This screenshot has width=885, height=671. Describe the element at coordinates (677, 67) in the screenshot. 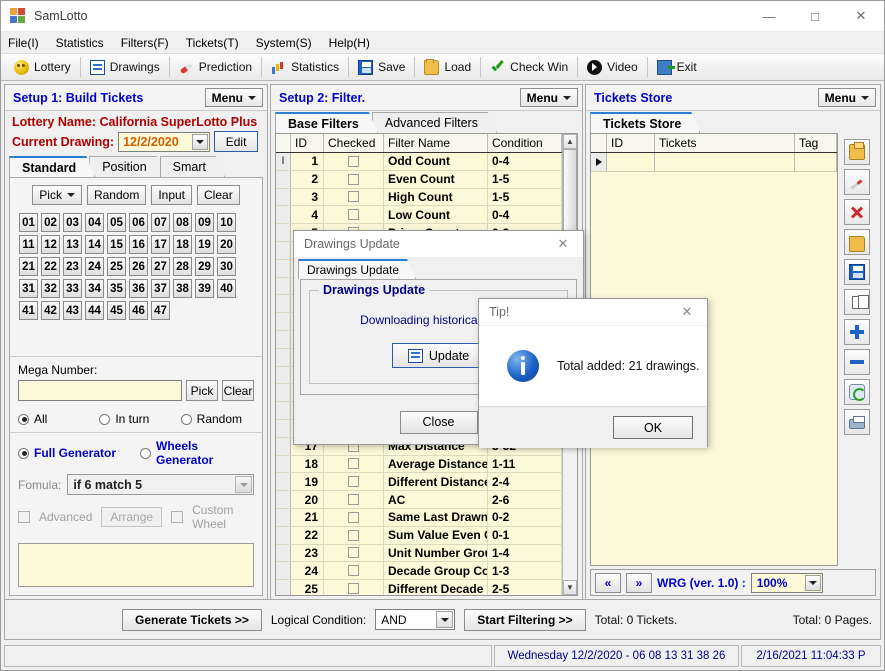

I see `toolbar-exit: Exit` at that location.